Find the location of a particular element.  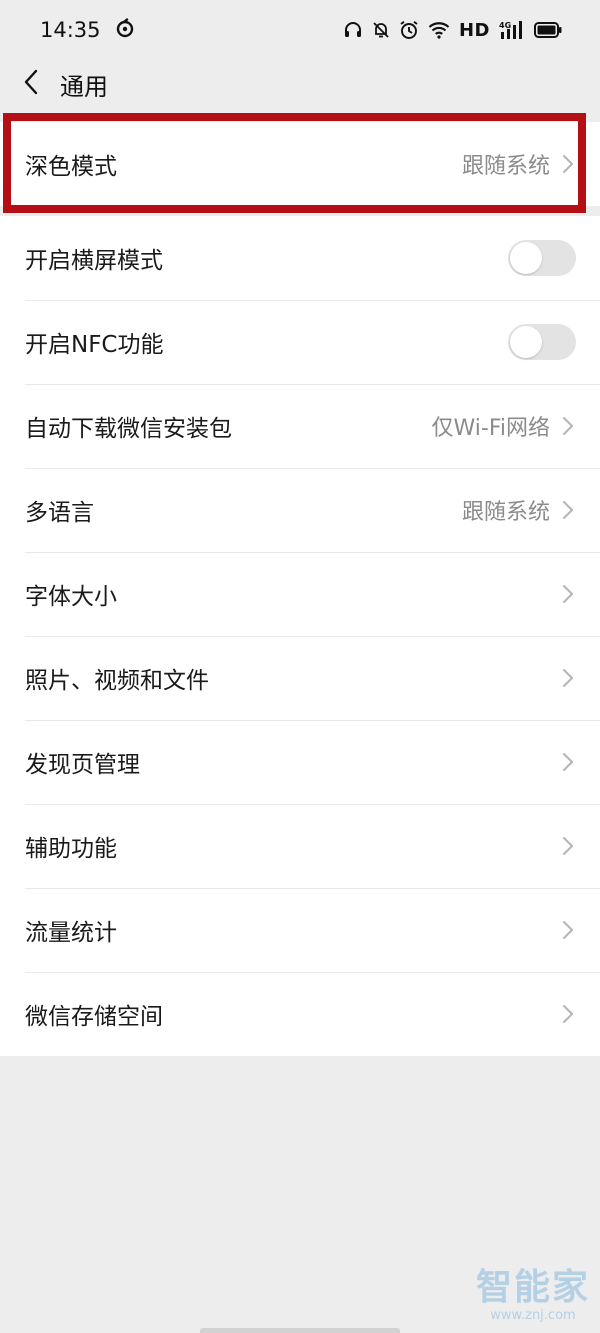

accessibility-row: 辅助功能 is located at coordinates (300, 846).